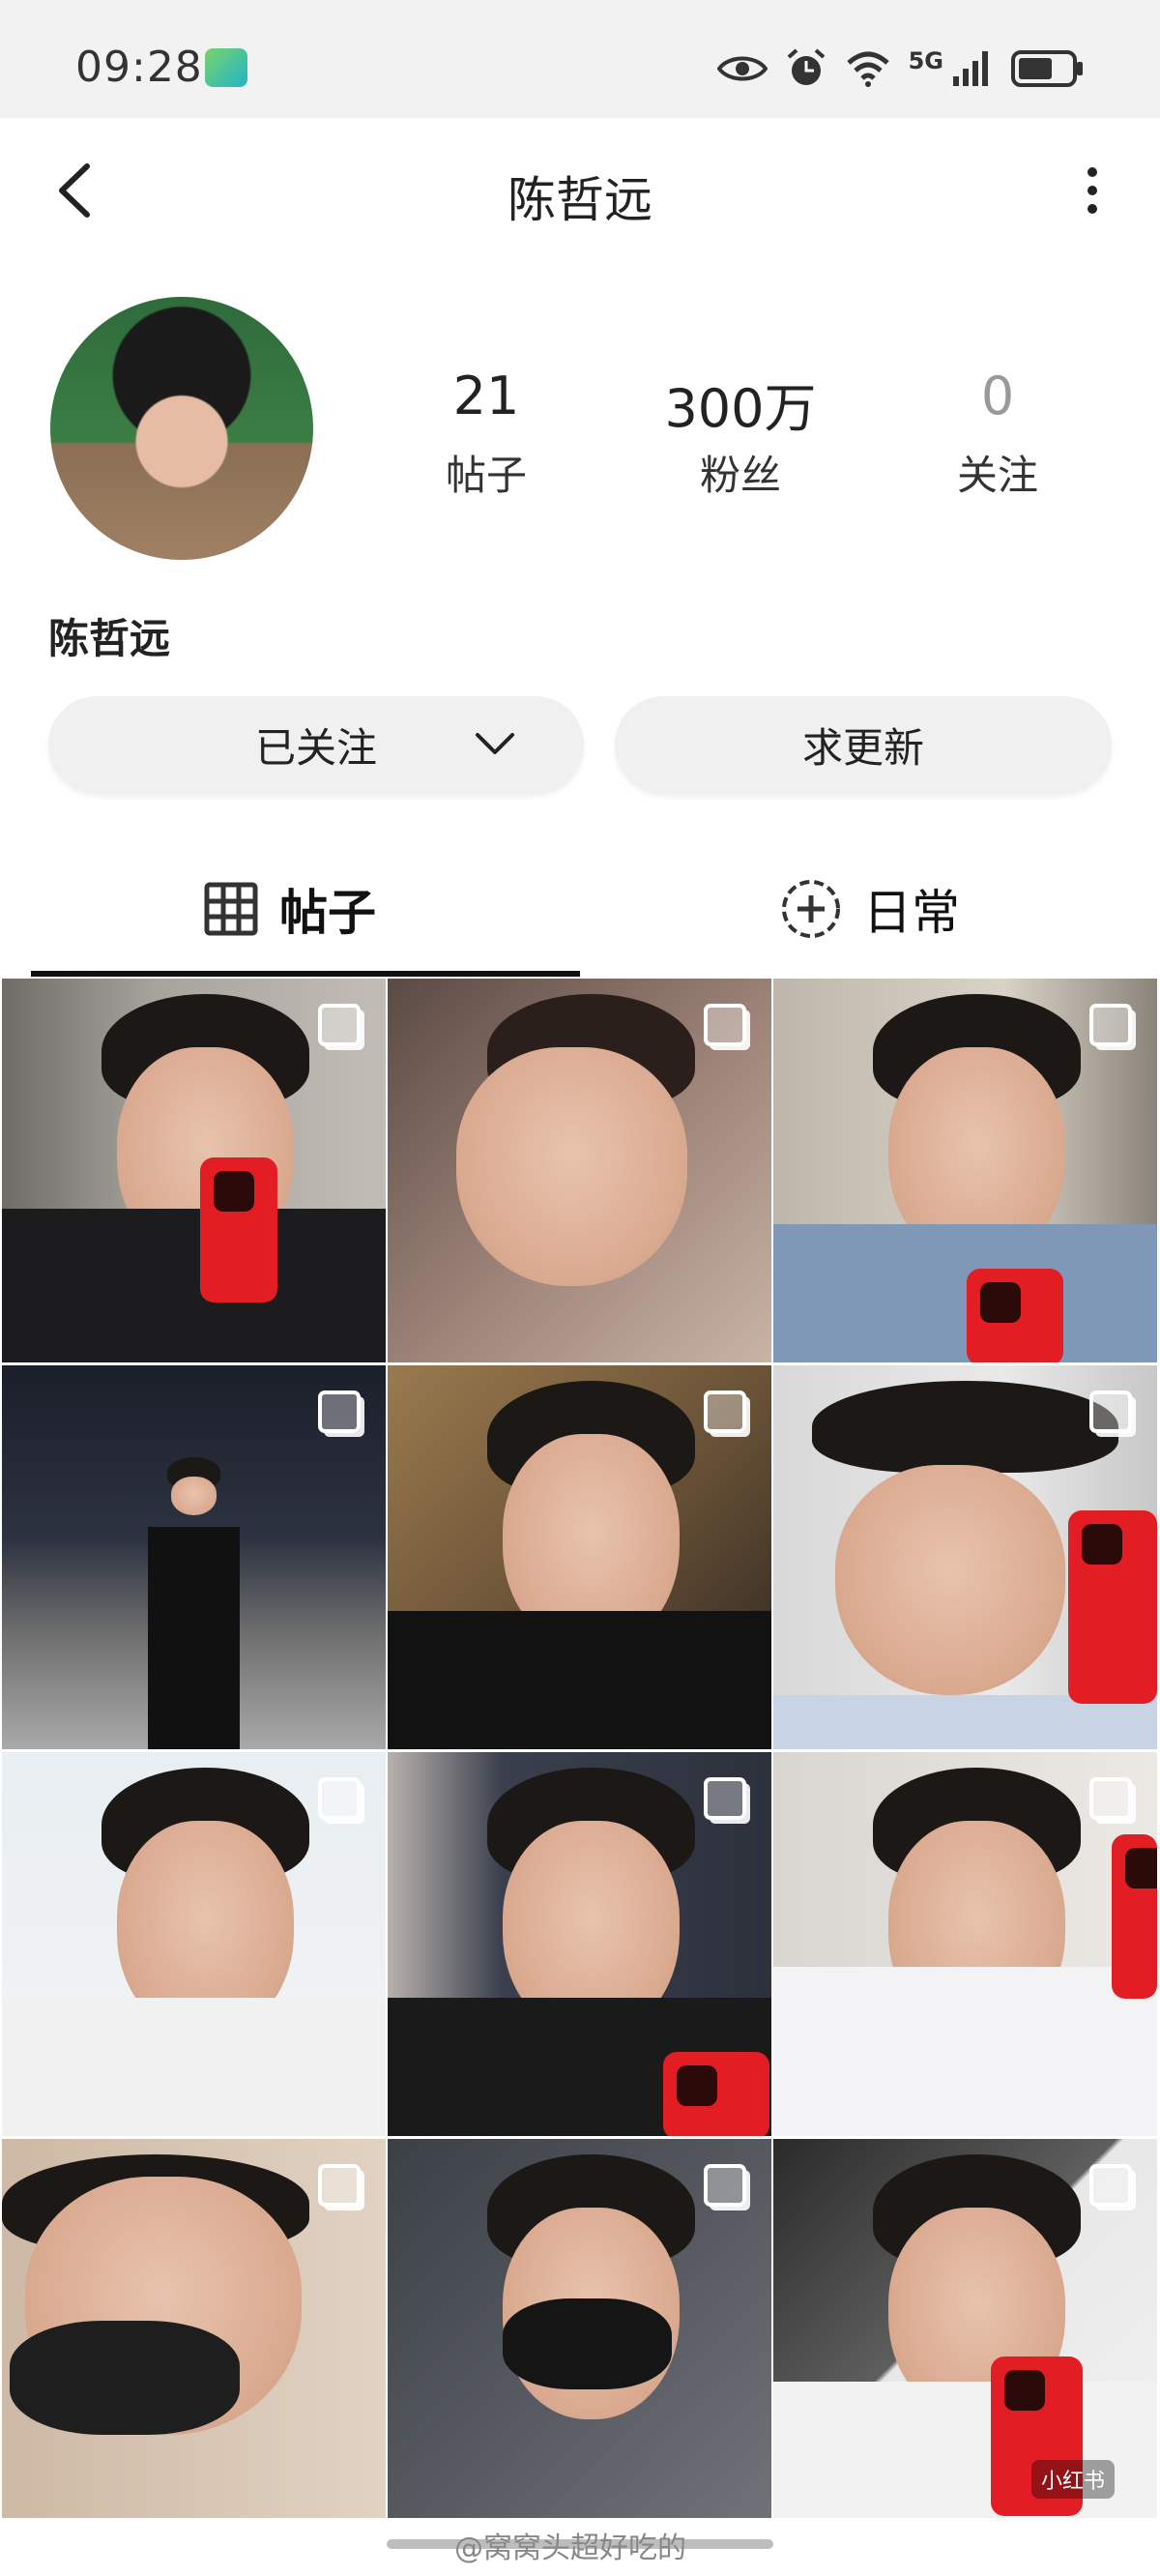  What do you see at coordinates (997, 434) in the screenshot?
I see `stat-following: 0 关注` at bounding box center [997, 434].